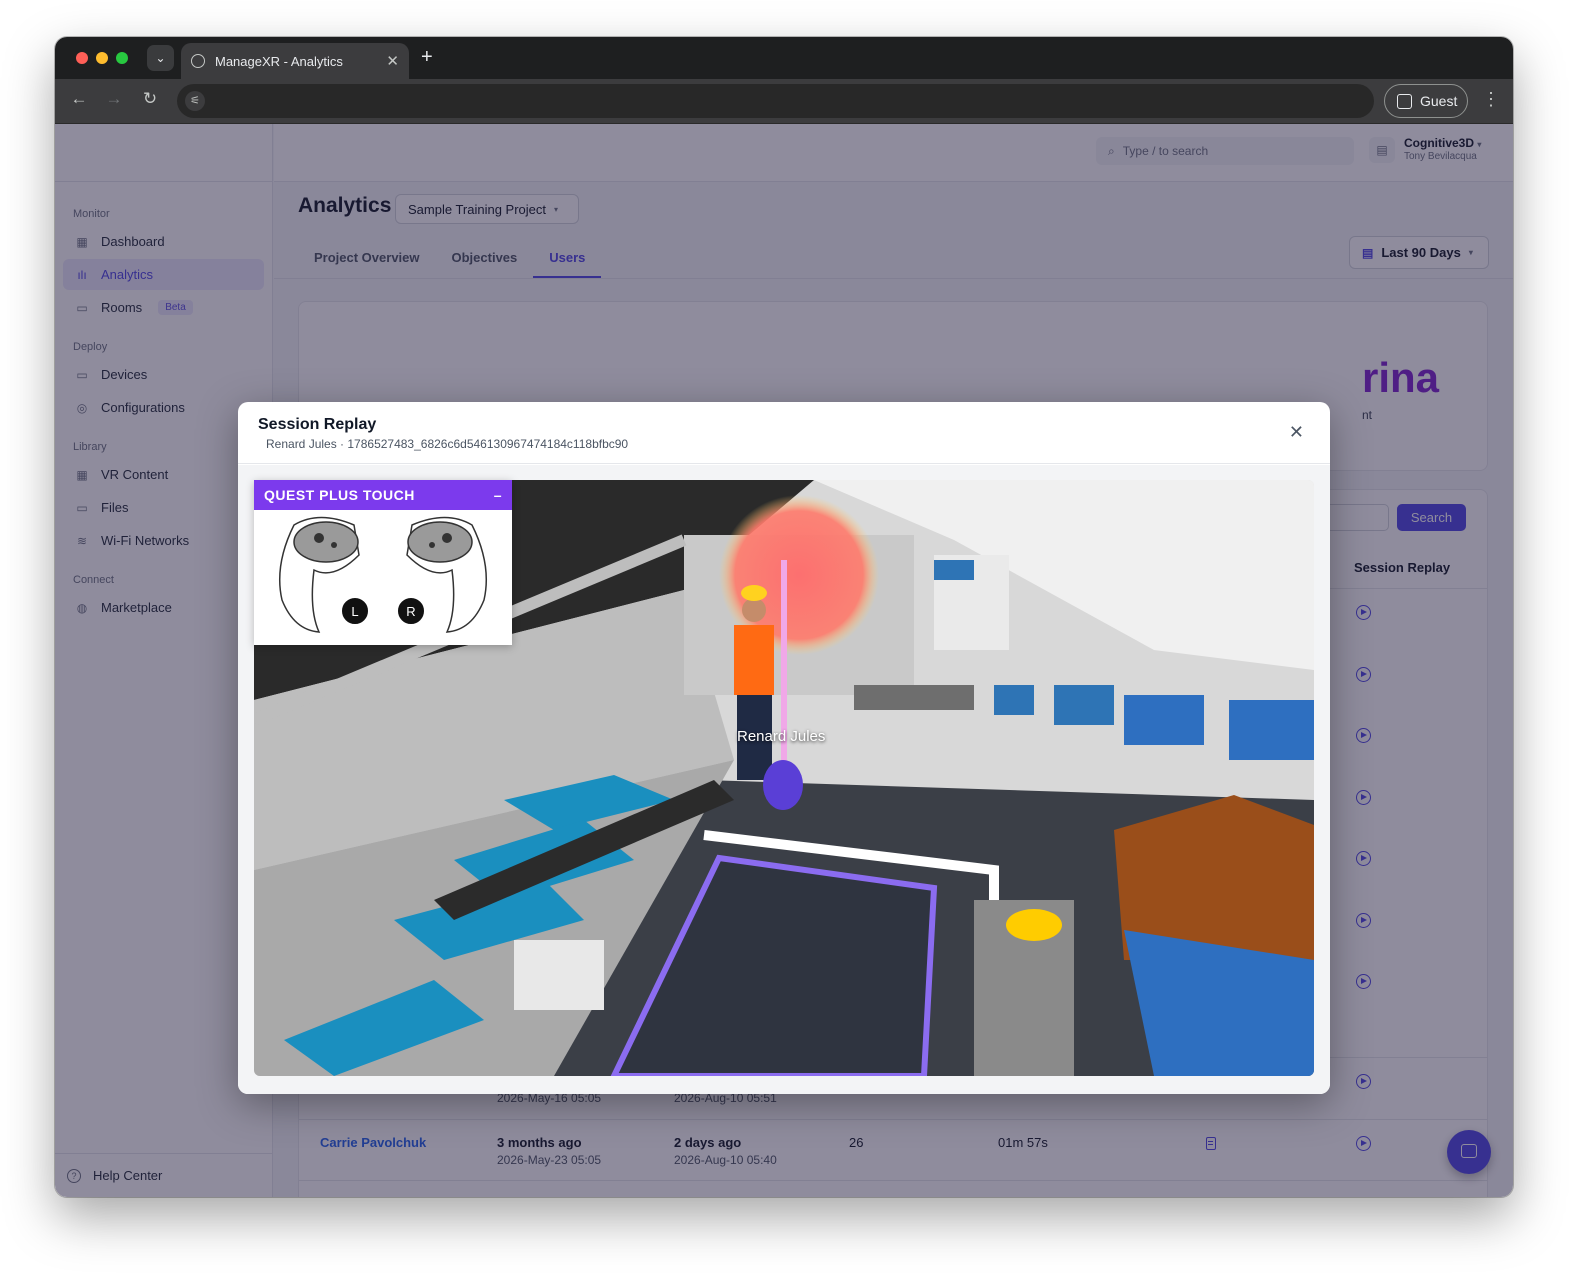 The height and width of the screenshot is (1280, 1580). I want to click on browser-toolbar: ← → ↻ ⚟ Guest ⋮, so click(784, 101).